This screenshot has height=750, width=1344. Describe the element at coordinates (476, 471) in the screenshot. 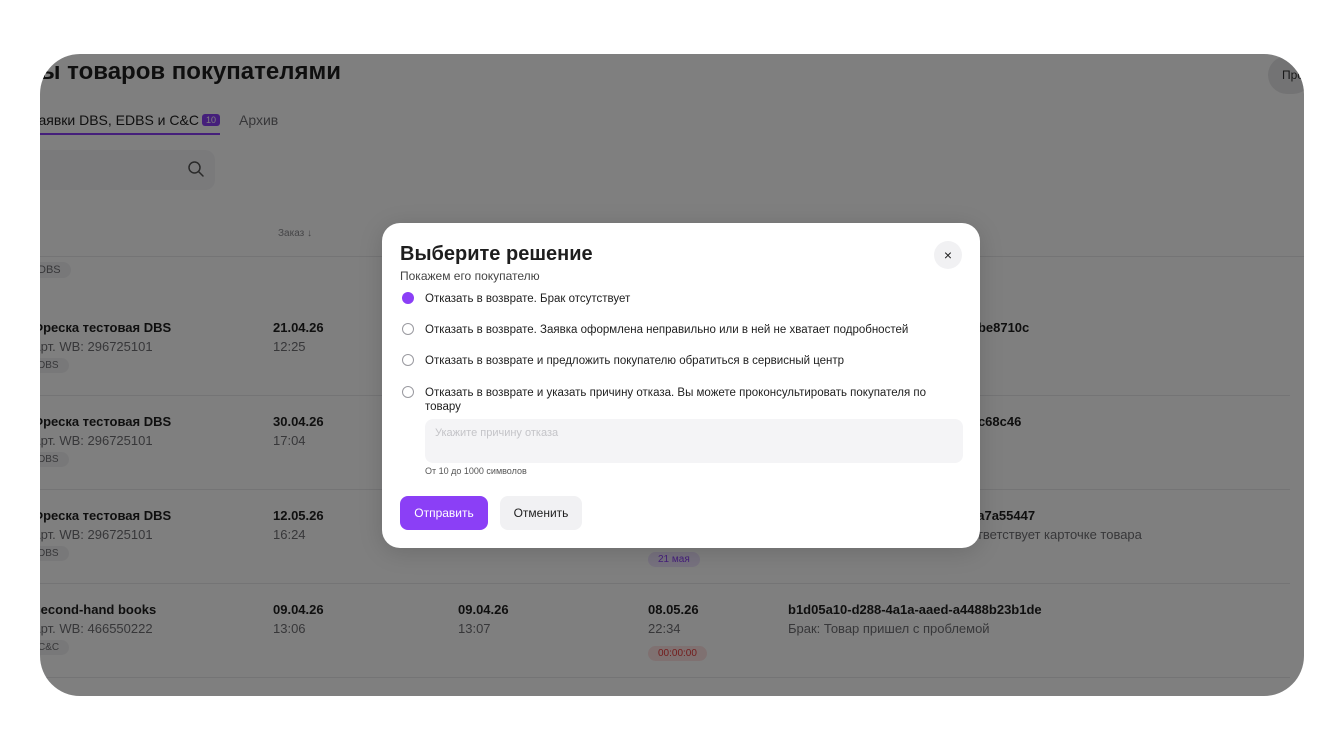

I see `reason-hint: От 10 до 1000 символов` at that location.